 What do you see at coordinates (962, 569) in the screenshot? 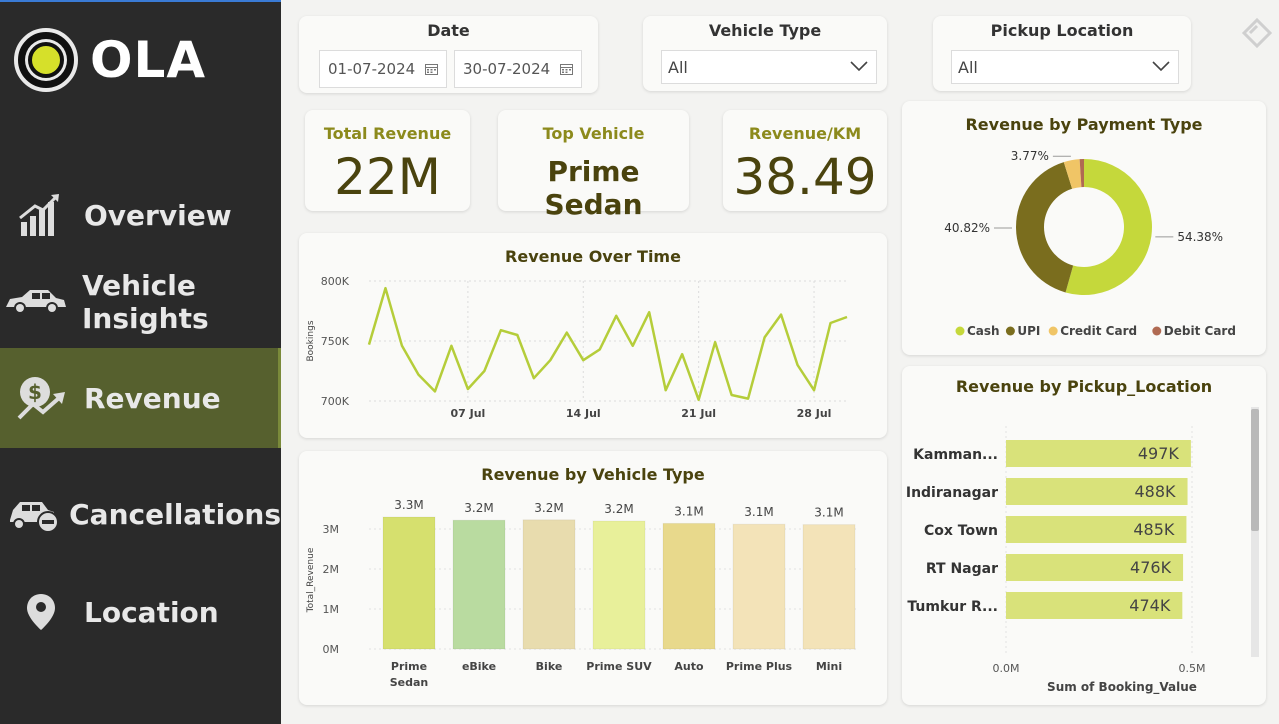
I see `y-tick-label: RT Nagar` at bounding box center [962, 569].